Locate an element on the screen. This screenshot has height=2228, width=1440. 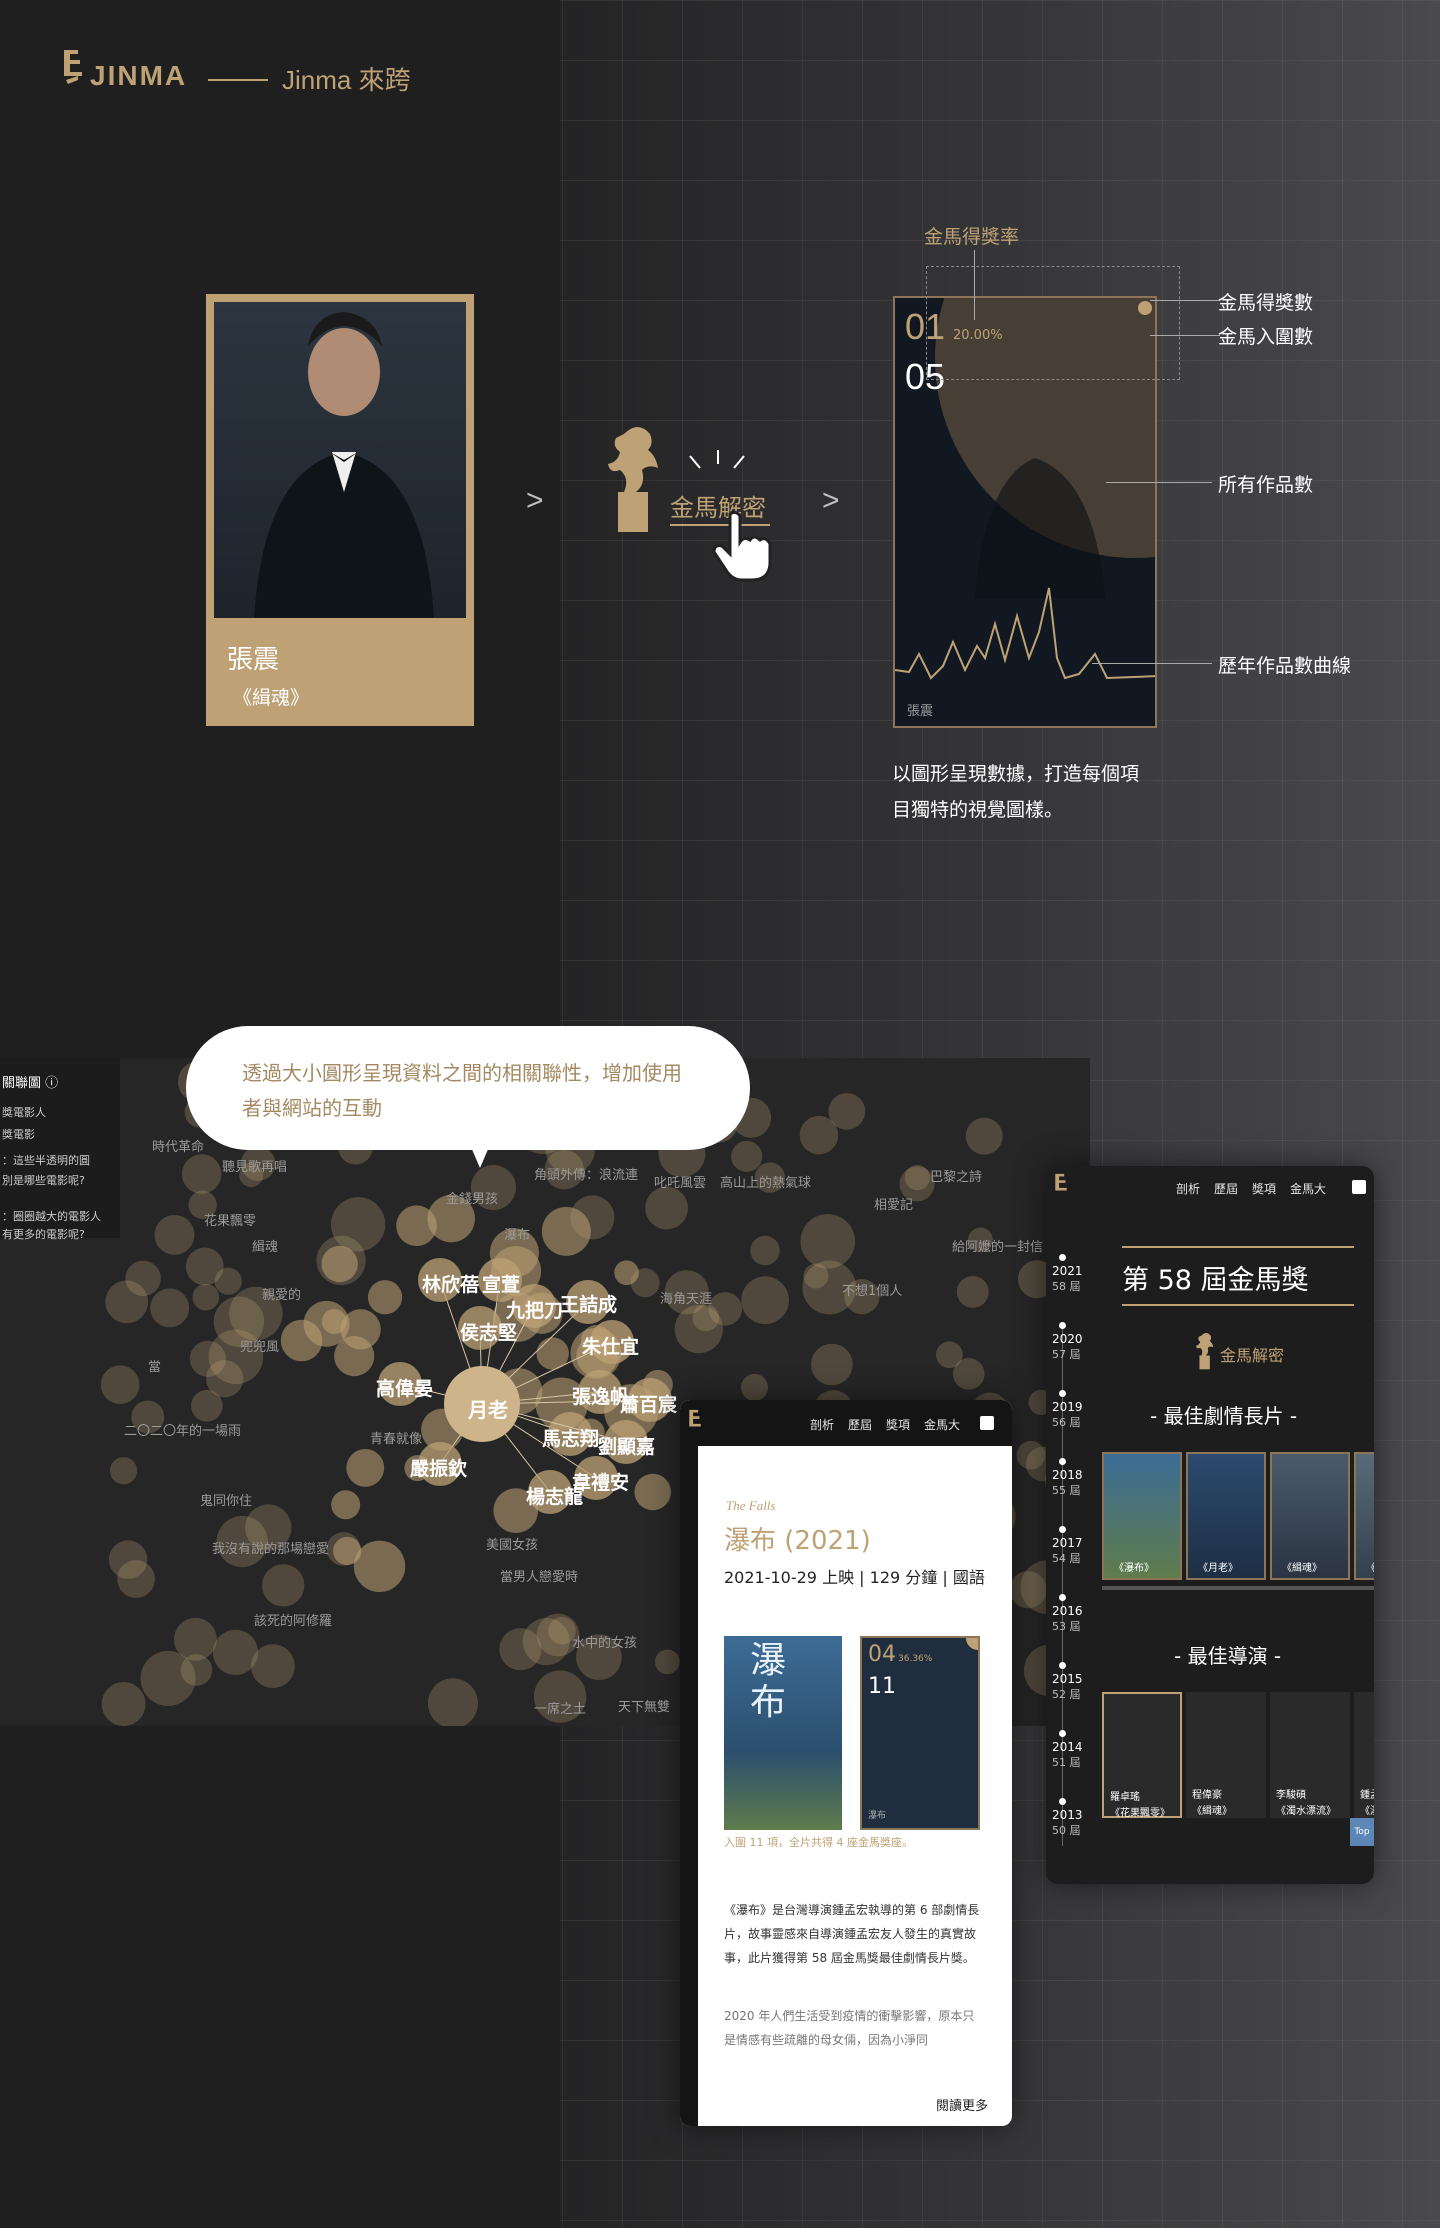
film-label: 緝魂 is located at coordinates (265, 1245).